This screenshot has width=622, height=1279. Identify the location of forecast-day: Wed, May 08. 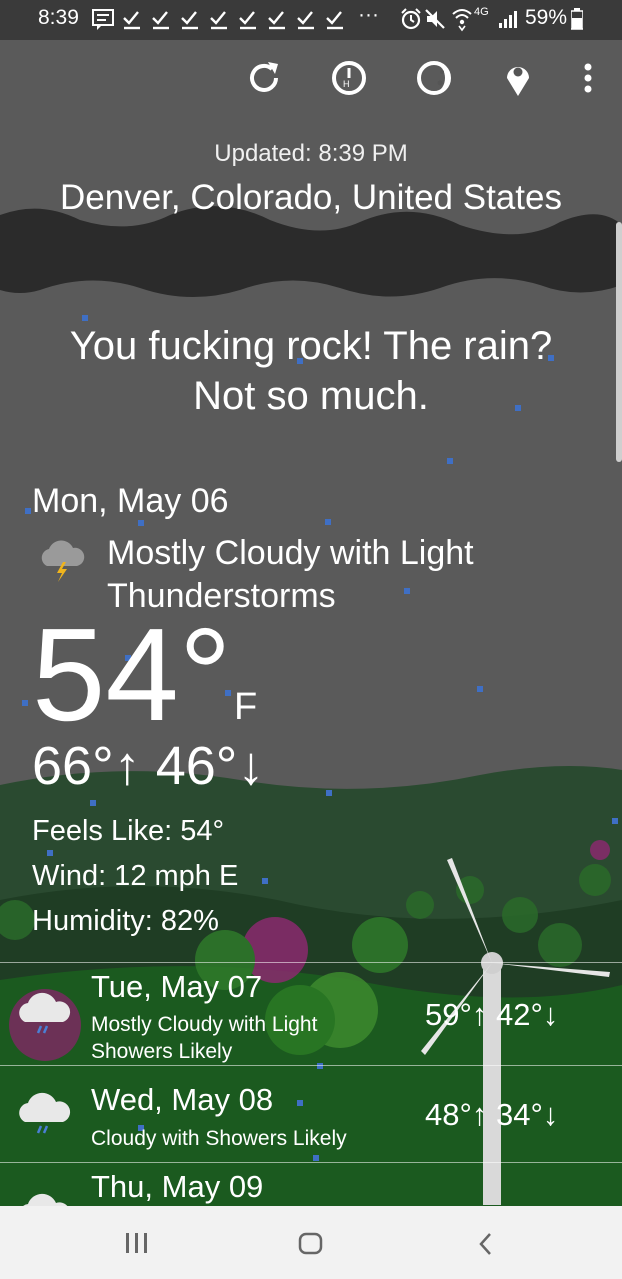
(182, 1099).